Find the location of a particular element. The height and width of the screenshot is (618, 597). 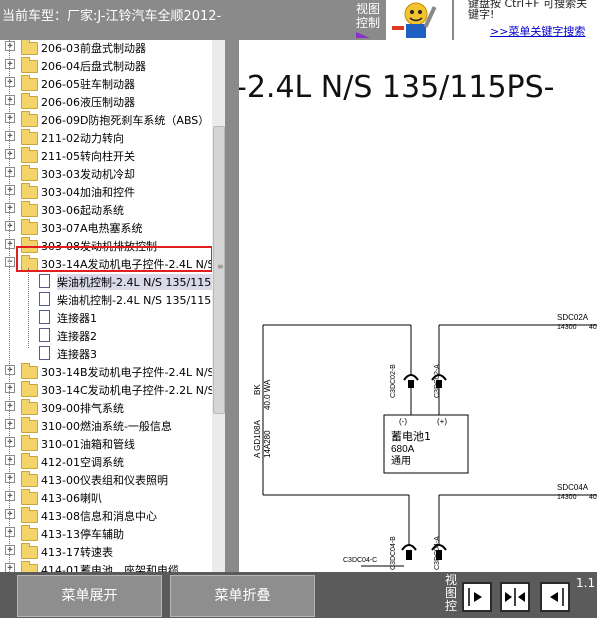

tree-folder-item: +303-07A电热塞系统 is located at coordinates (106, 226).